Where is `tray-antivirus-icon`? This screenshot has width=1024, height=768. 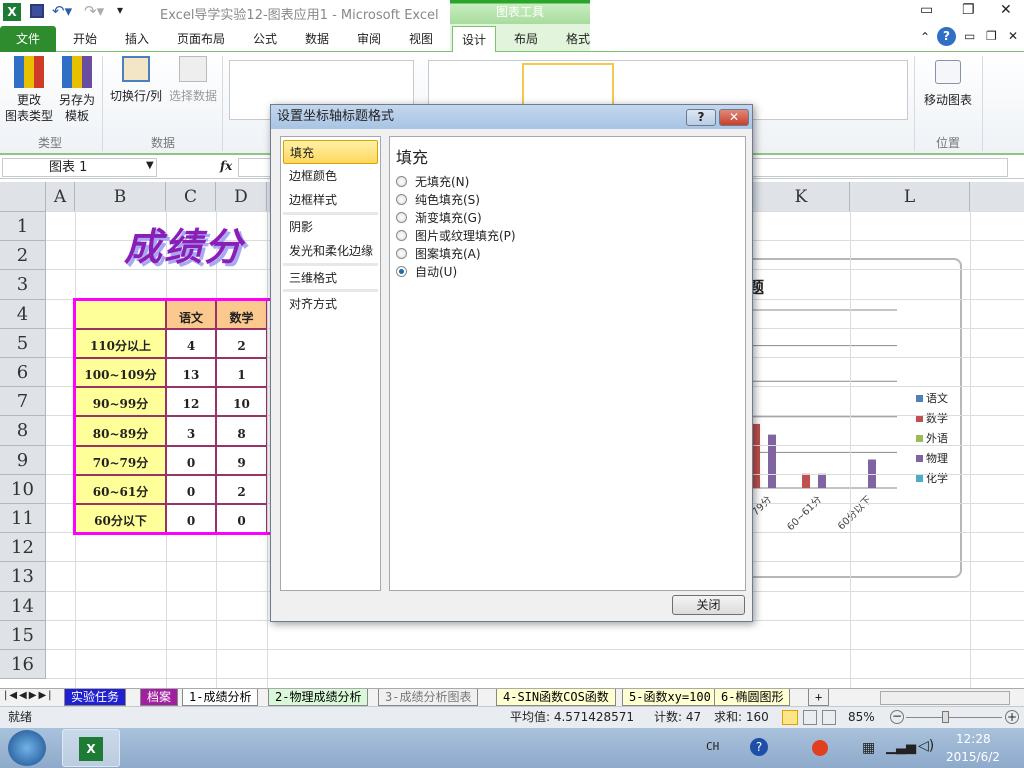
tray-antivirus-icon is located at coordinates (820, 748).